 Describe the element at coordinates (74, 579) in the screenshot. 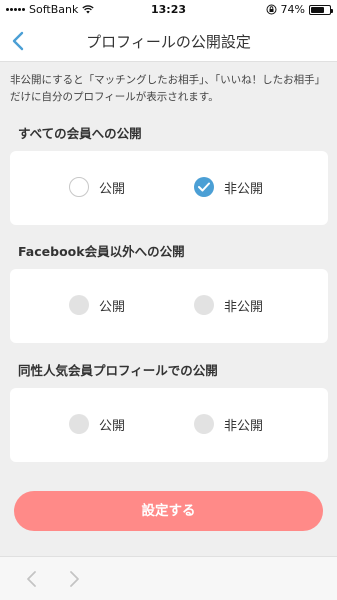

I see `chevron-right-icon` at that location.